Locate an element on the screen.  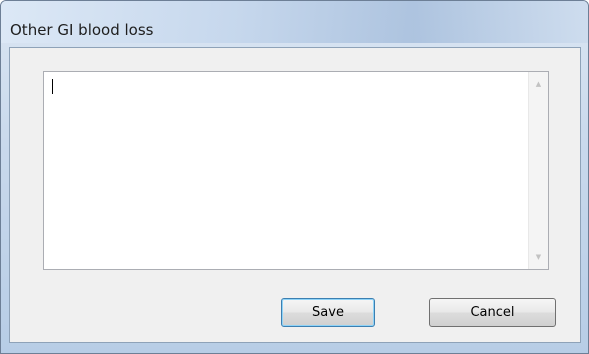
text-caret is located at coordinates (52, 86).